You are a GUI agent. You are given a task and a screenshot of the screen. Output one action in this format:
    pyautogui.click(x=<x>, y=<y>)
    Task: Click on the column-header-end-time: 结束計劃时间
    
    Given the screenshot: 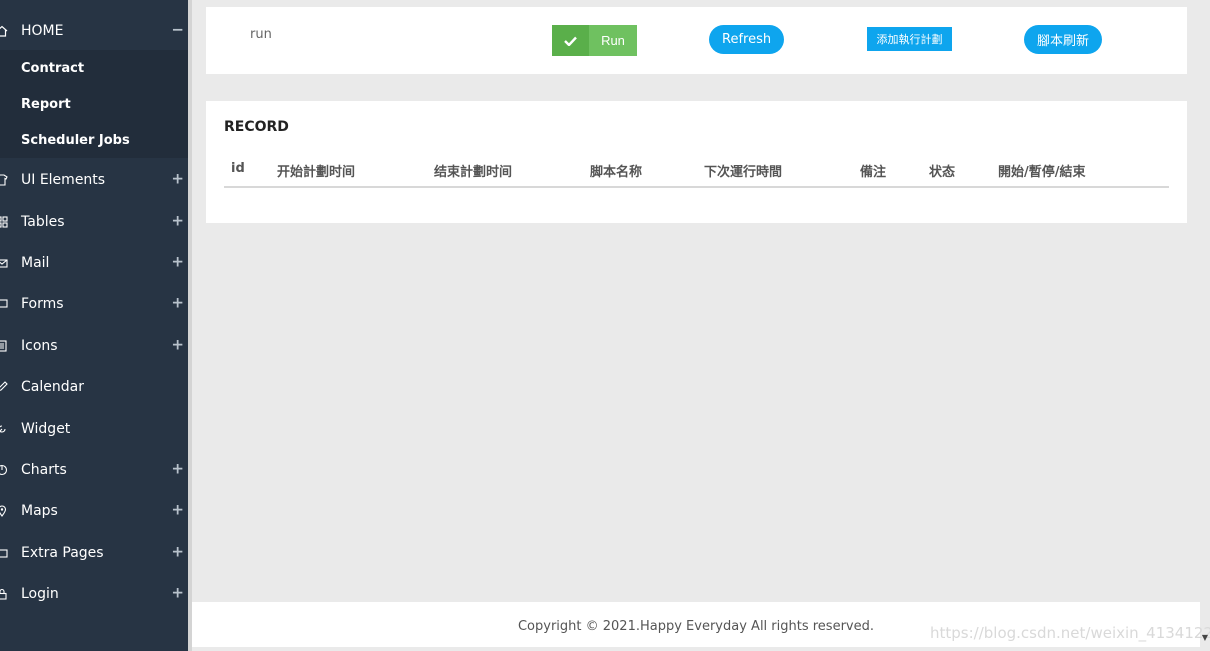 What is the action you would take?
    pyautogui.click(x=473, y=172)
    